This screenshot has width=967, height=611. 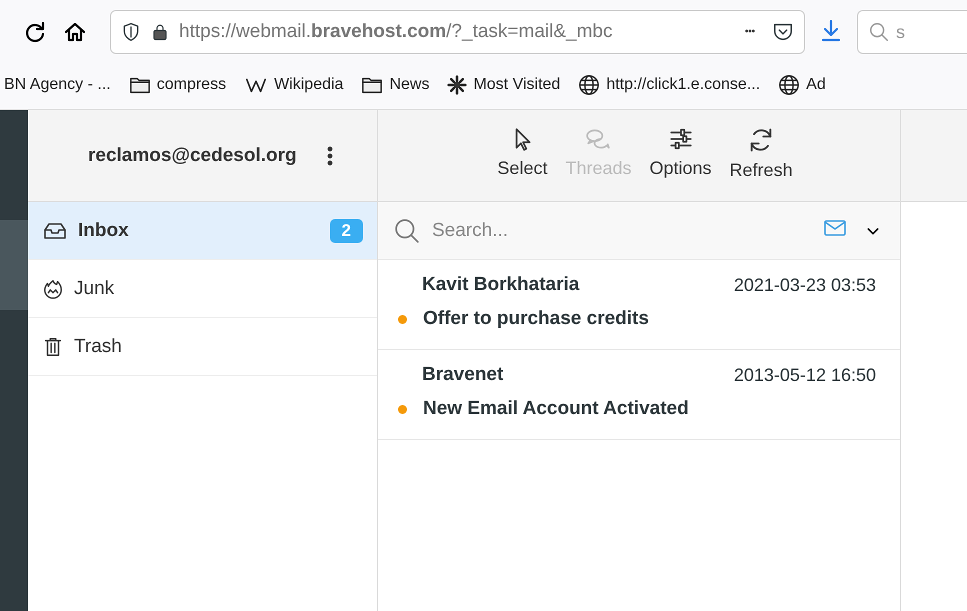 I want to click on message-subject: New Email Account Activated, so click(x=556, y=409).